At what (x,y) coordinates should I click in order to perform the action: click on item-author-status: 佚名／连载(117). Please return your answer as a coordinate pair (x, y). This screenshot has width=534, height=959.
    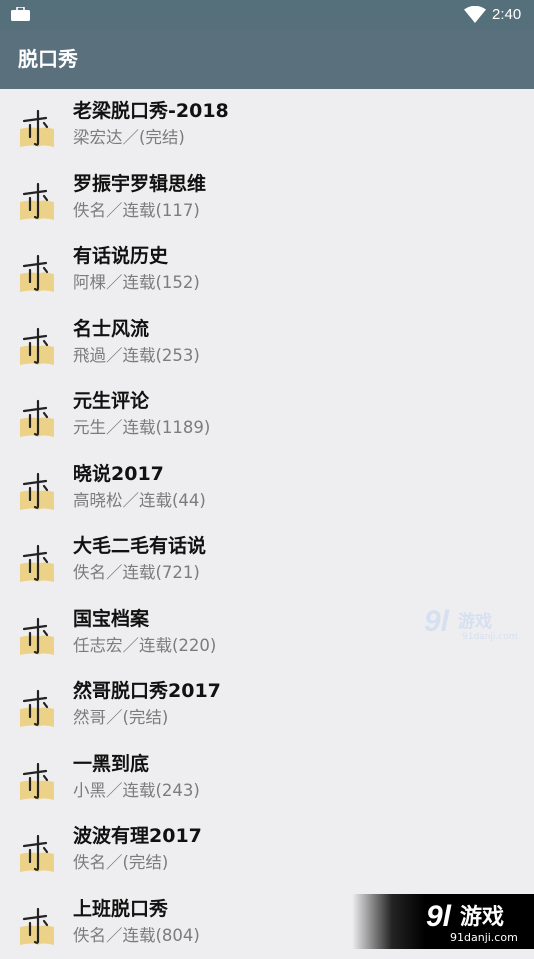
    Looking at the image, I should click on (136, 211).